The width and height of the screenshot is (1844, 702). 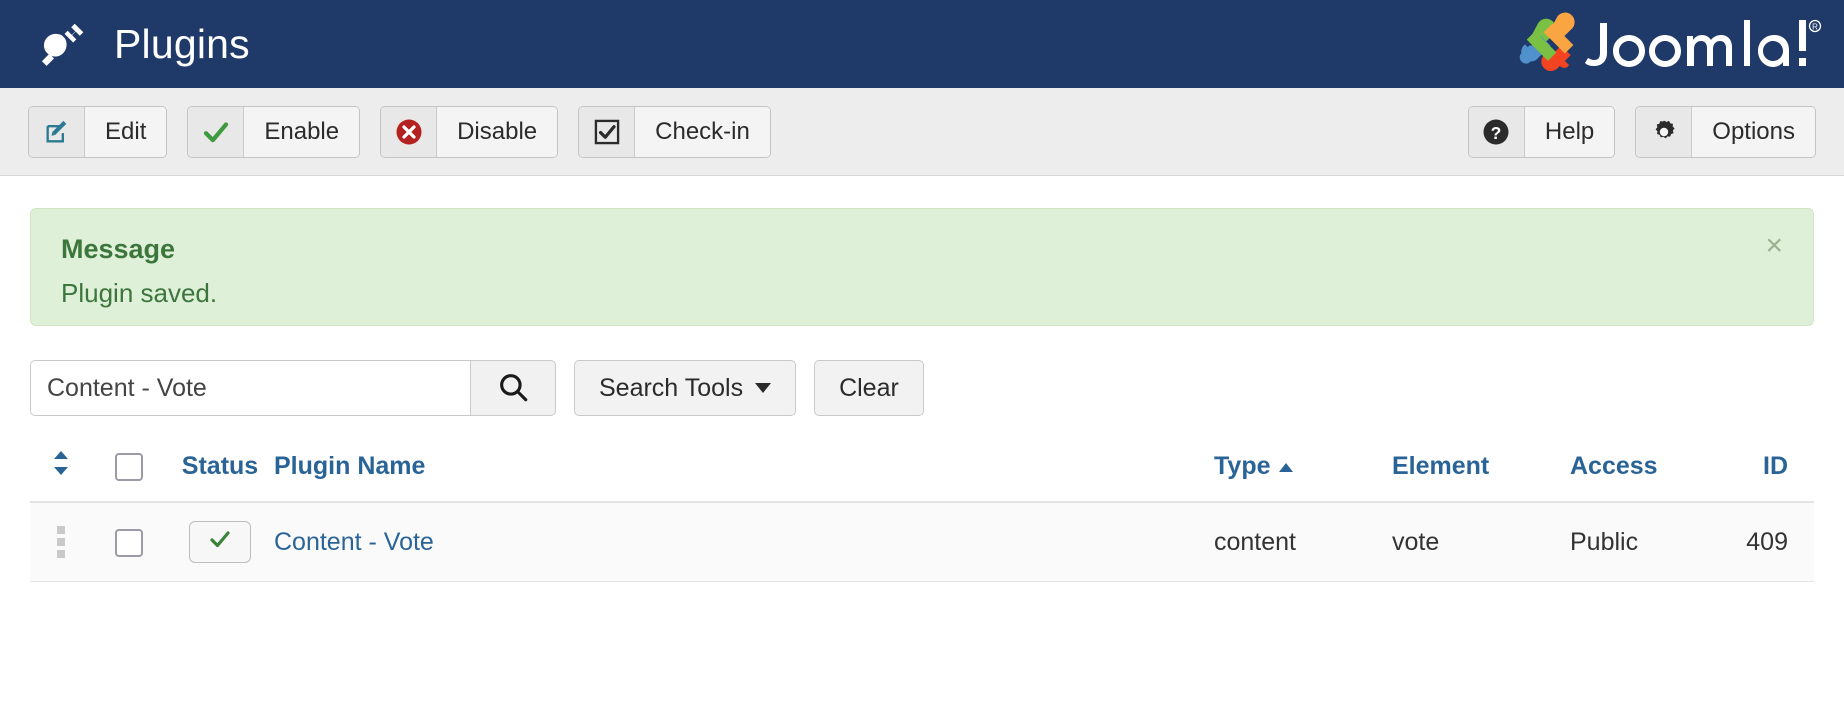 I want to click on help-button: ? Help, so click(x=1541, y=131).